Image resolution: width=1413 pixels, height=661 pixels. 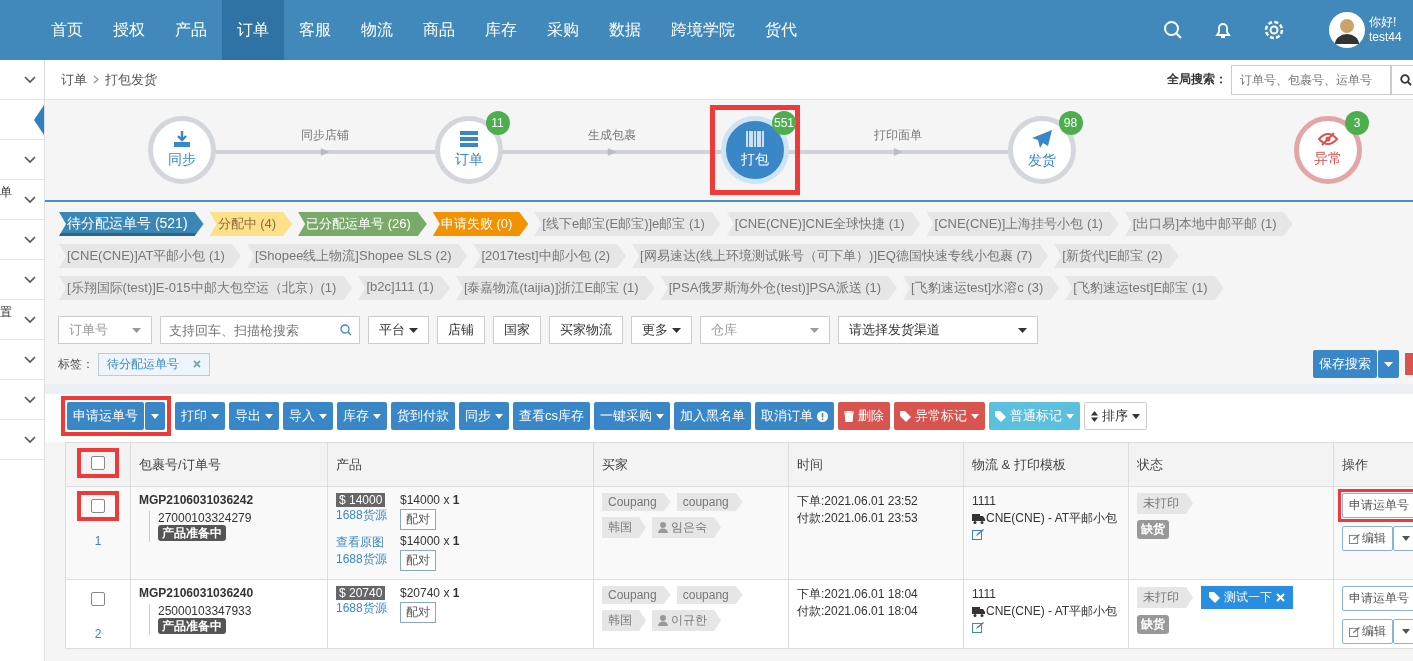 What do you see at coordinates (1034, 416) in the screenshot?
I see `toolbar-button: 普通标记` at bounding box center [1034, 416].